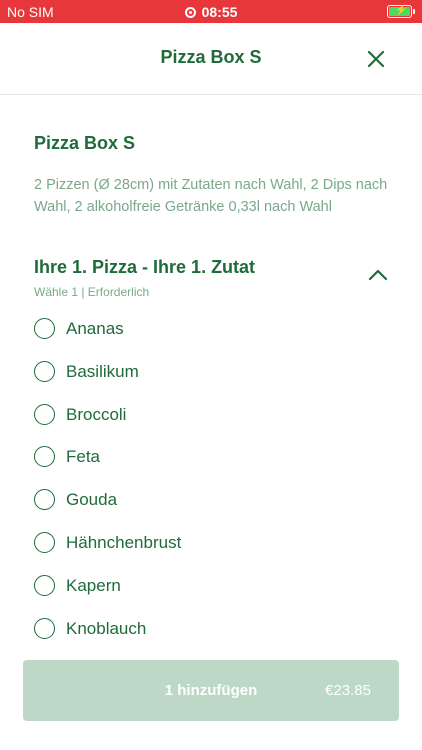 Image resolution: width=422 pixels, height=750 pixels. Describe the element at coordinates (93, 585) in the screenshot. I see `option-label: Kapern` at that location.